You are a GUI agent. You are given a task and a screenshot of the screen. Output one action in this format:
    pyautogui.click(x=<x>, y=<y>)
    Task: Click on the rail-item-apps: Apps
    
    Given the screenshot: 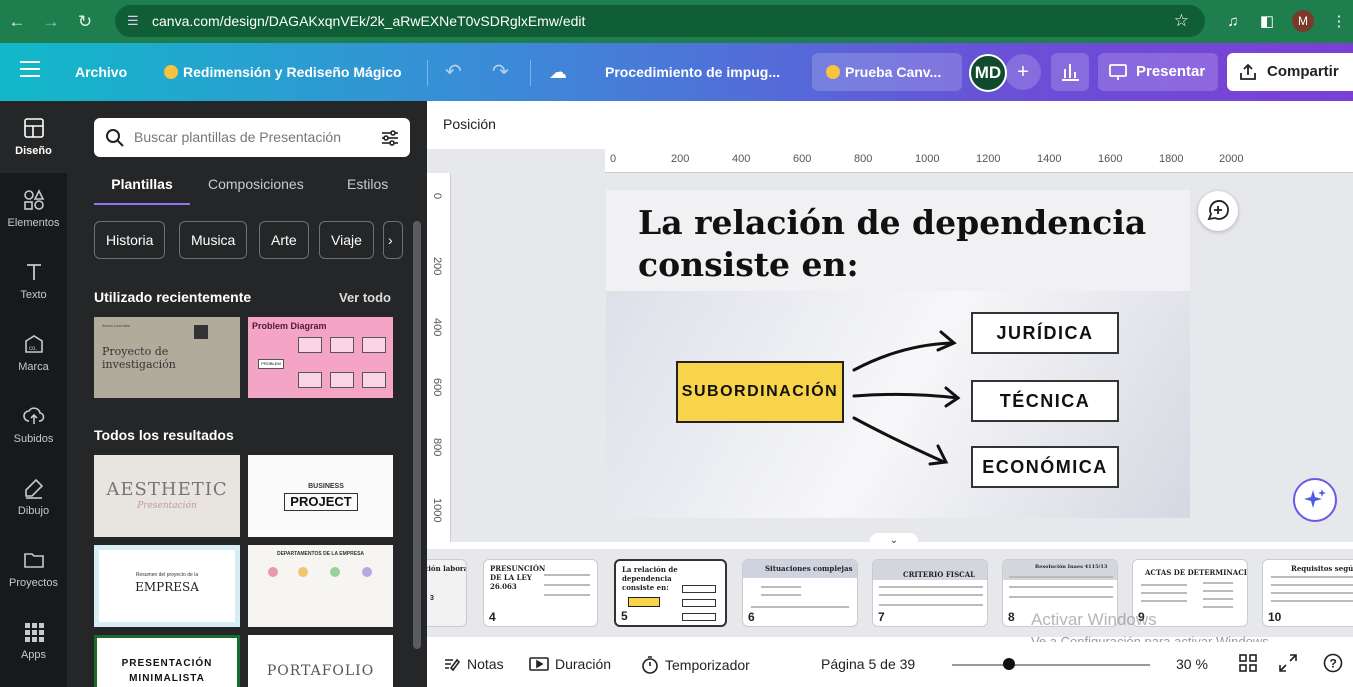 What is the action you would take?
    pyautogui.click(x=33, y=641)
    